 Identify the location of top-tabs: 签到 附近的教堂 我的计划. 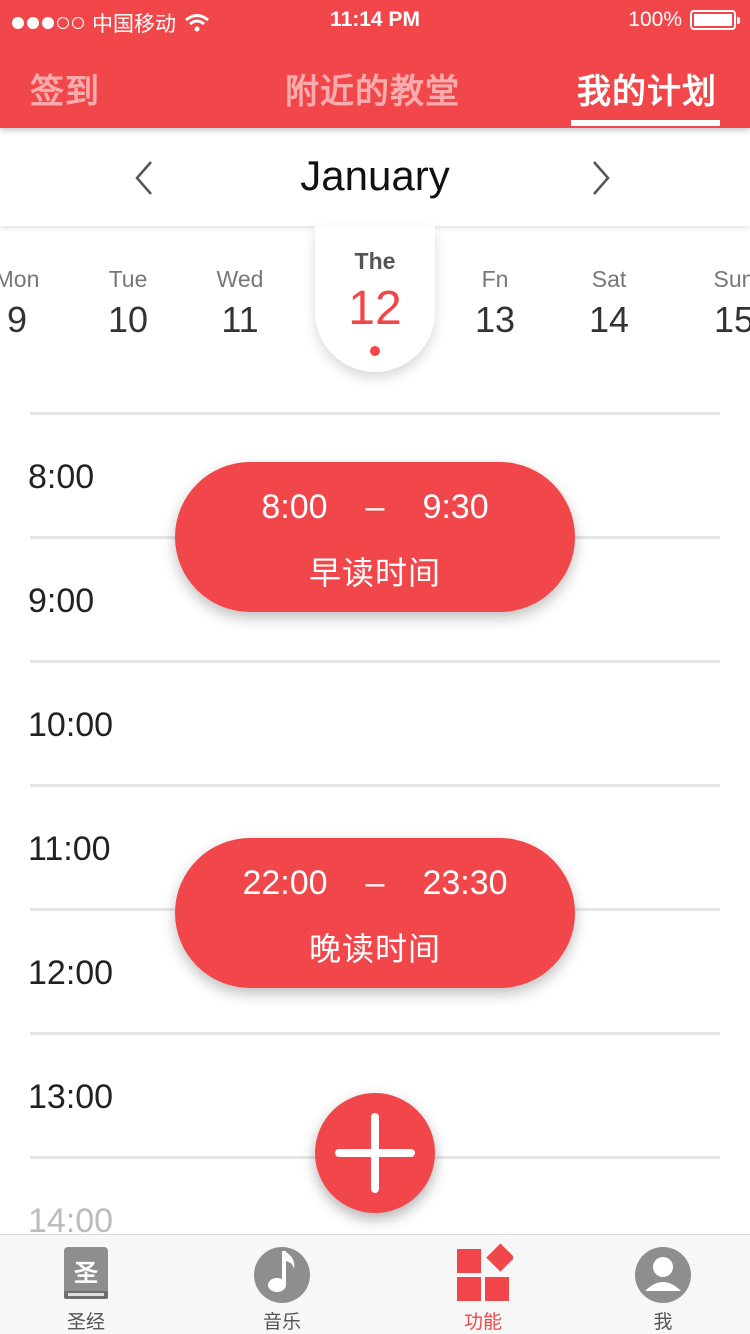
(375, 94).